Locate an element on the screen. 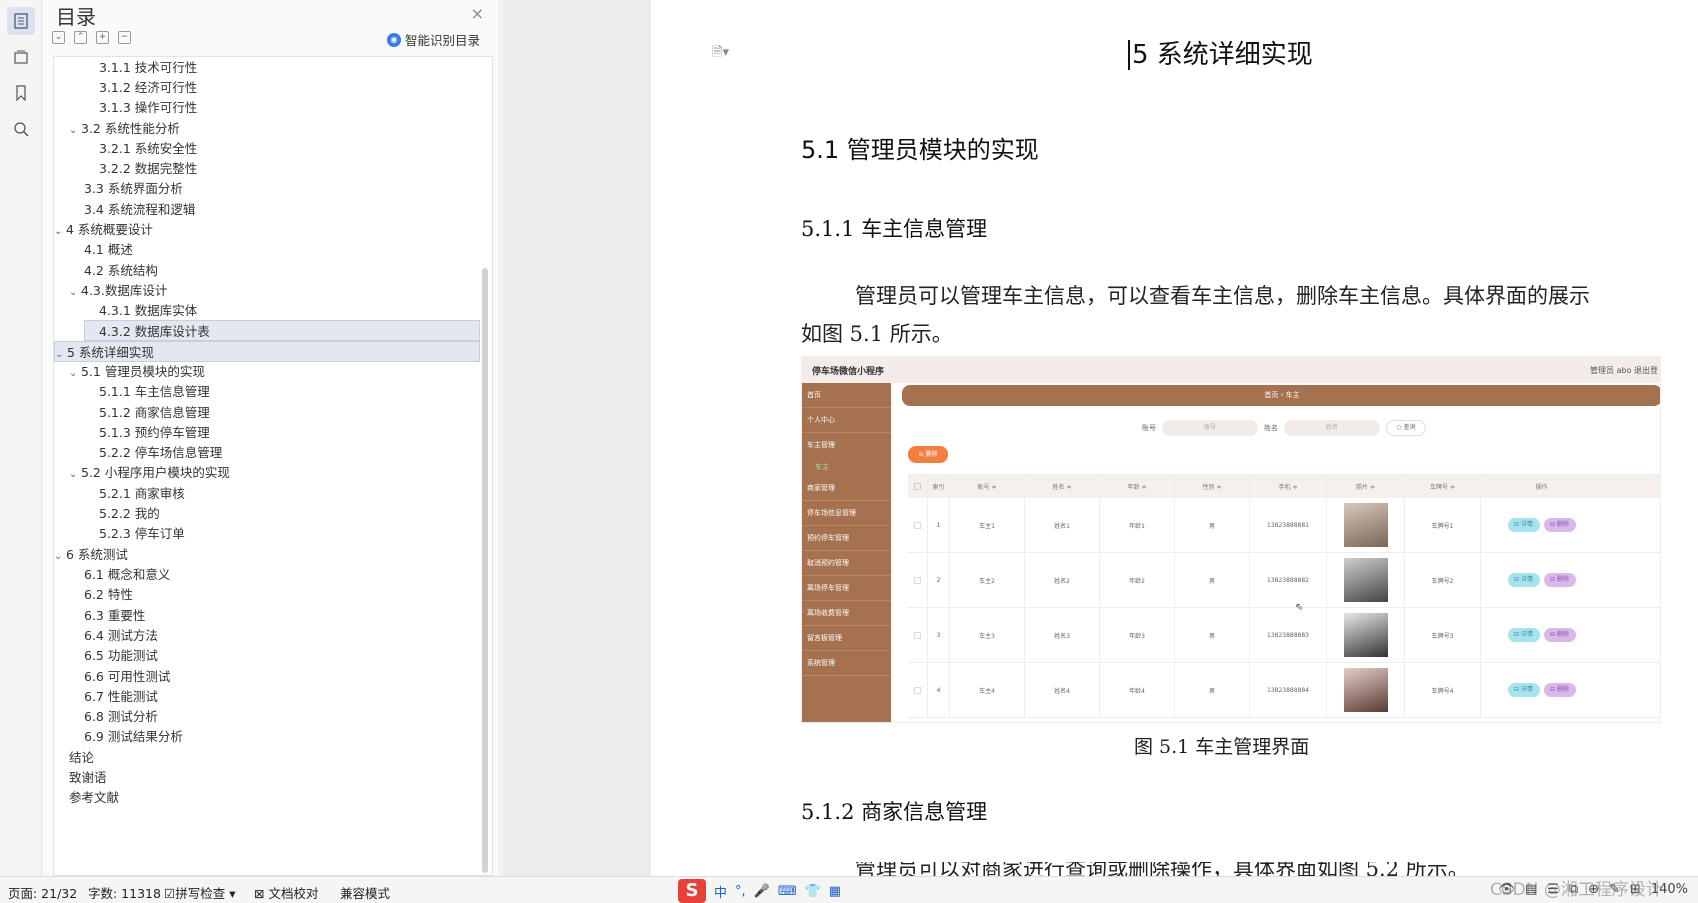 The width and height of the screenshot is (1698, 903). add-heading-icon: + is located at coordinates (102, 37).